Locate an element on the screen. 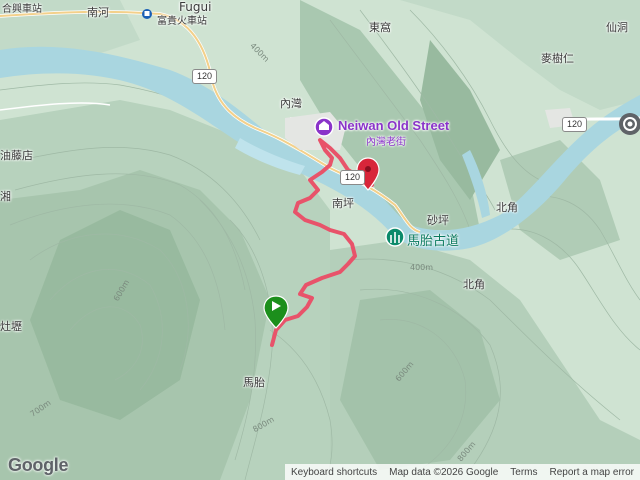 The height and width of the screenshot is (480, 640). label-beijiao-1: 北角 is located at coordinates (507, 207).